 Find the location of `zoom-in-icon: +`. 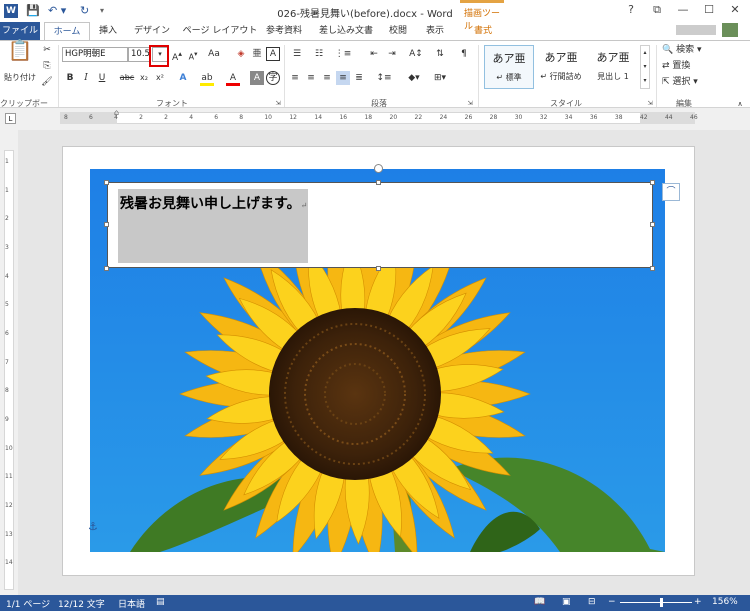

zoom-in-icon: + is located at coordinates (698, 602).